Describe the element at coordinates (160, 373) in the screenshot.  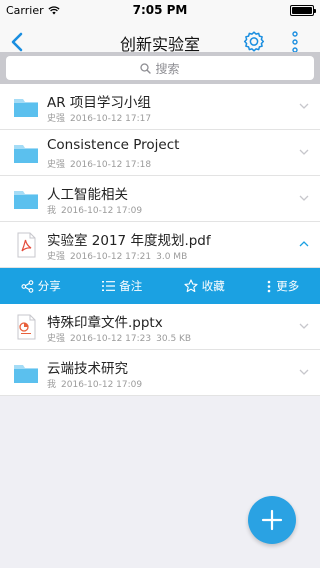
I see `file-row: 云端技术研究 我 2016-10-12 17:09` at that location.